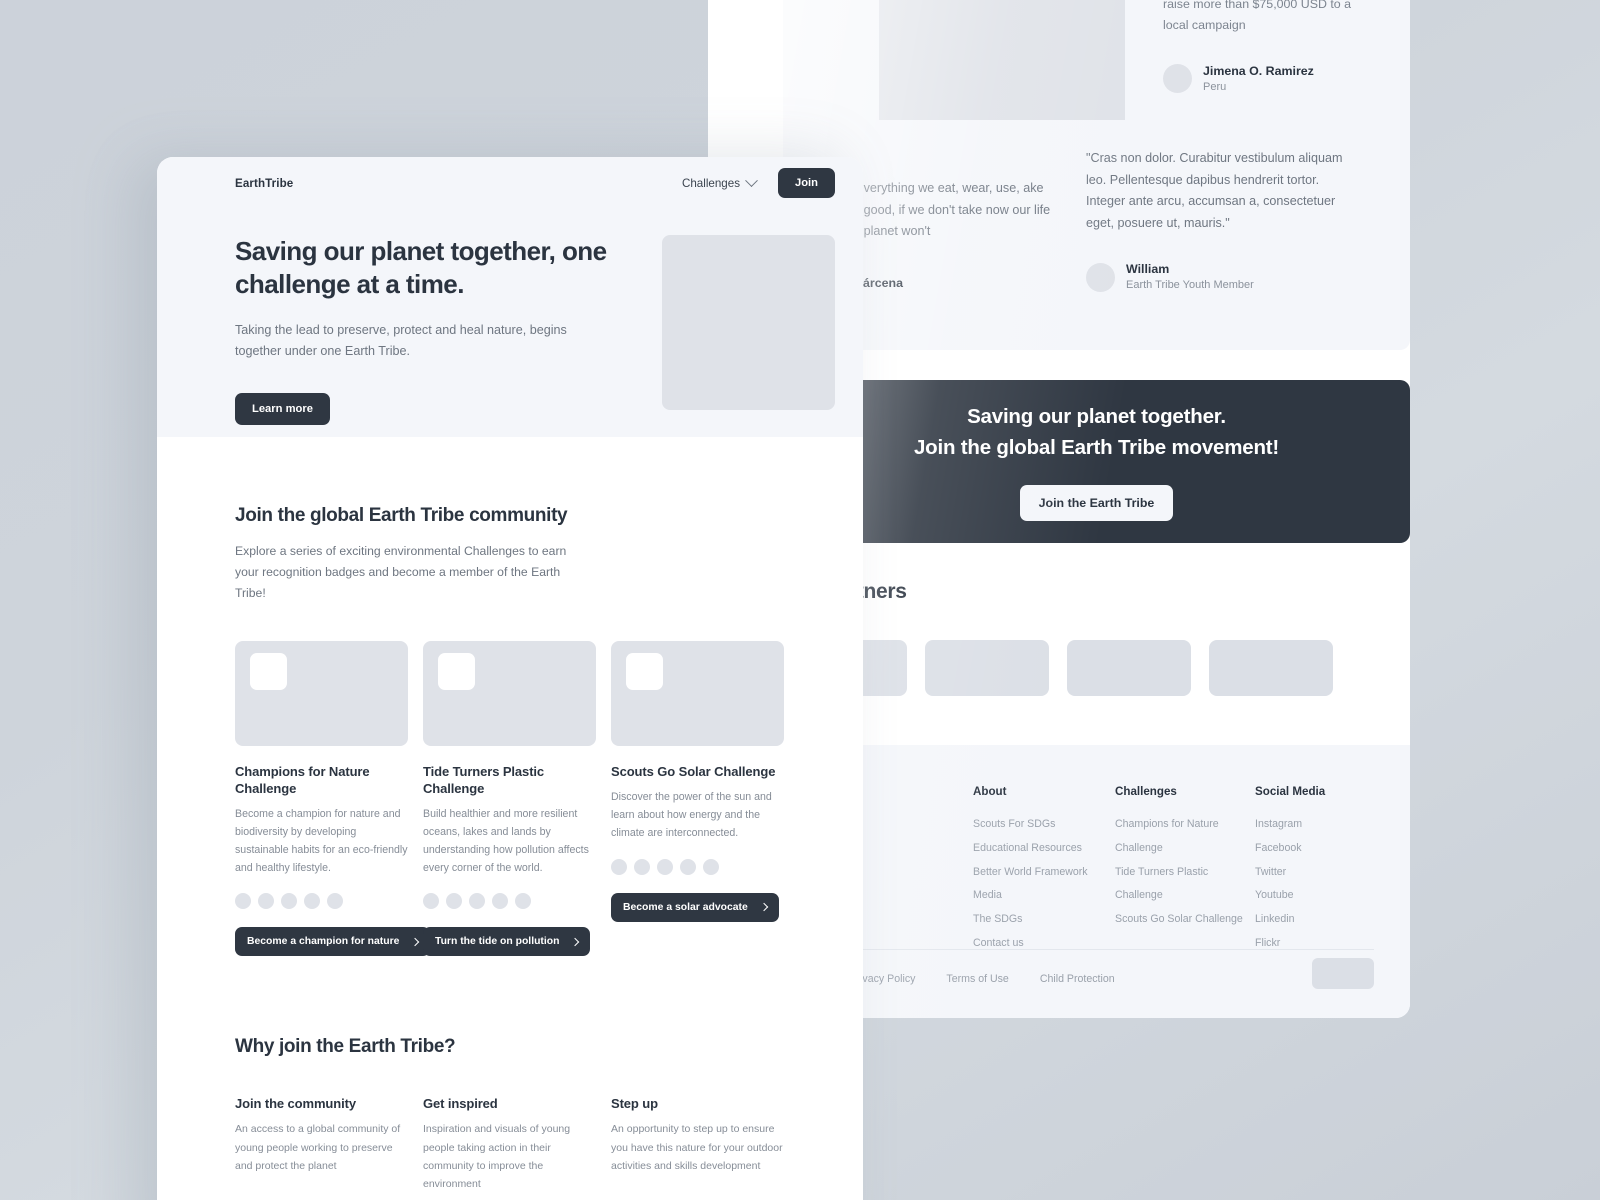 The image size is (1600, 1200). What do you see at coordinates (323, 942) in the screenshot?
I see `challenge-cta-label: Become a champion for nature` at bounding box center [323, 942].